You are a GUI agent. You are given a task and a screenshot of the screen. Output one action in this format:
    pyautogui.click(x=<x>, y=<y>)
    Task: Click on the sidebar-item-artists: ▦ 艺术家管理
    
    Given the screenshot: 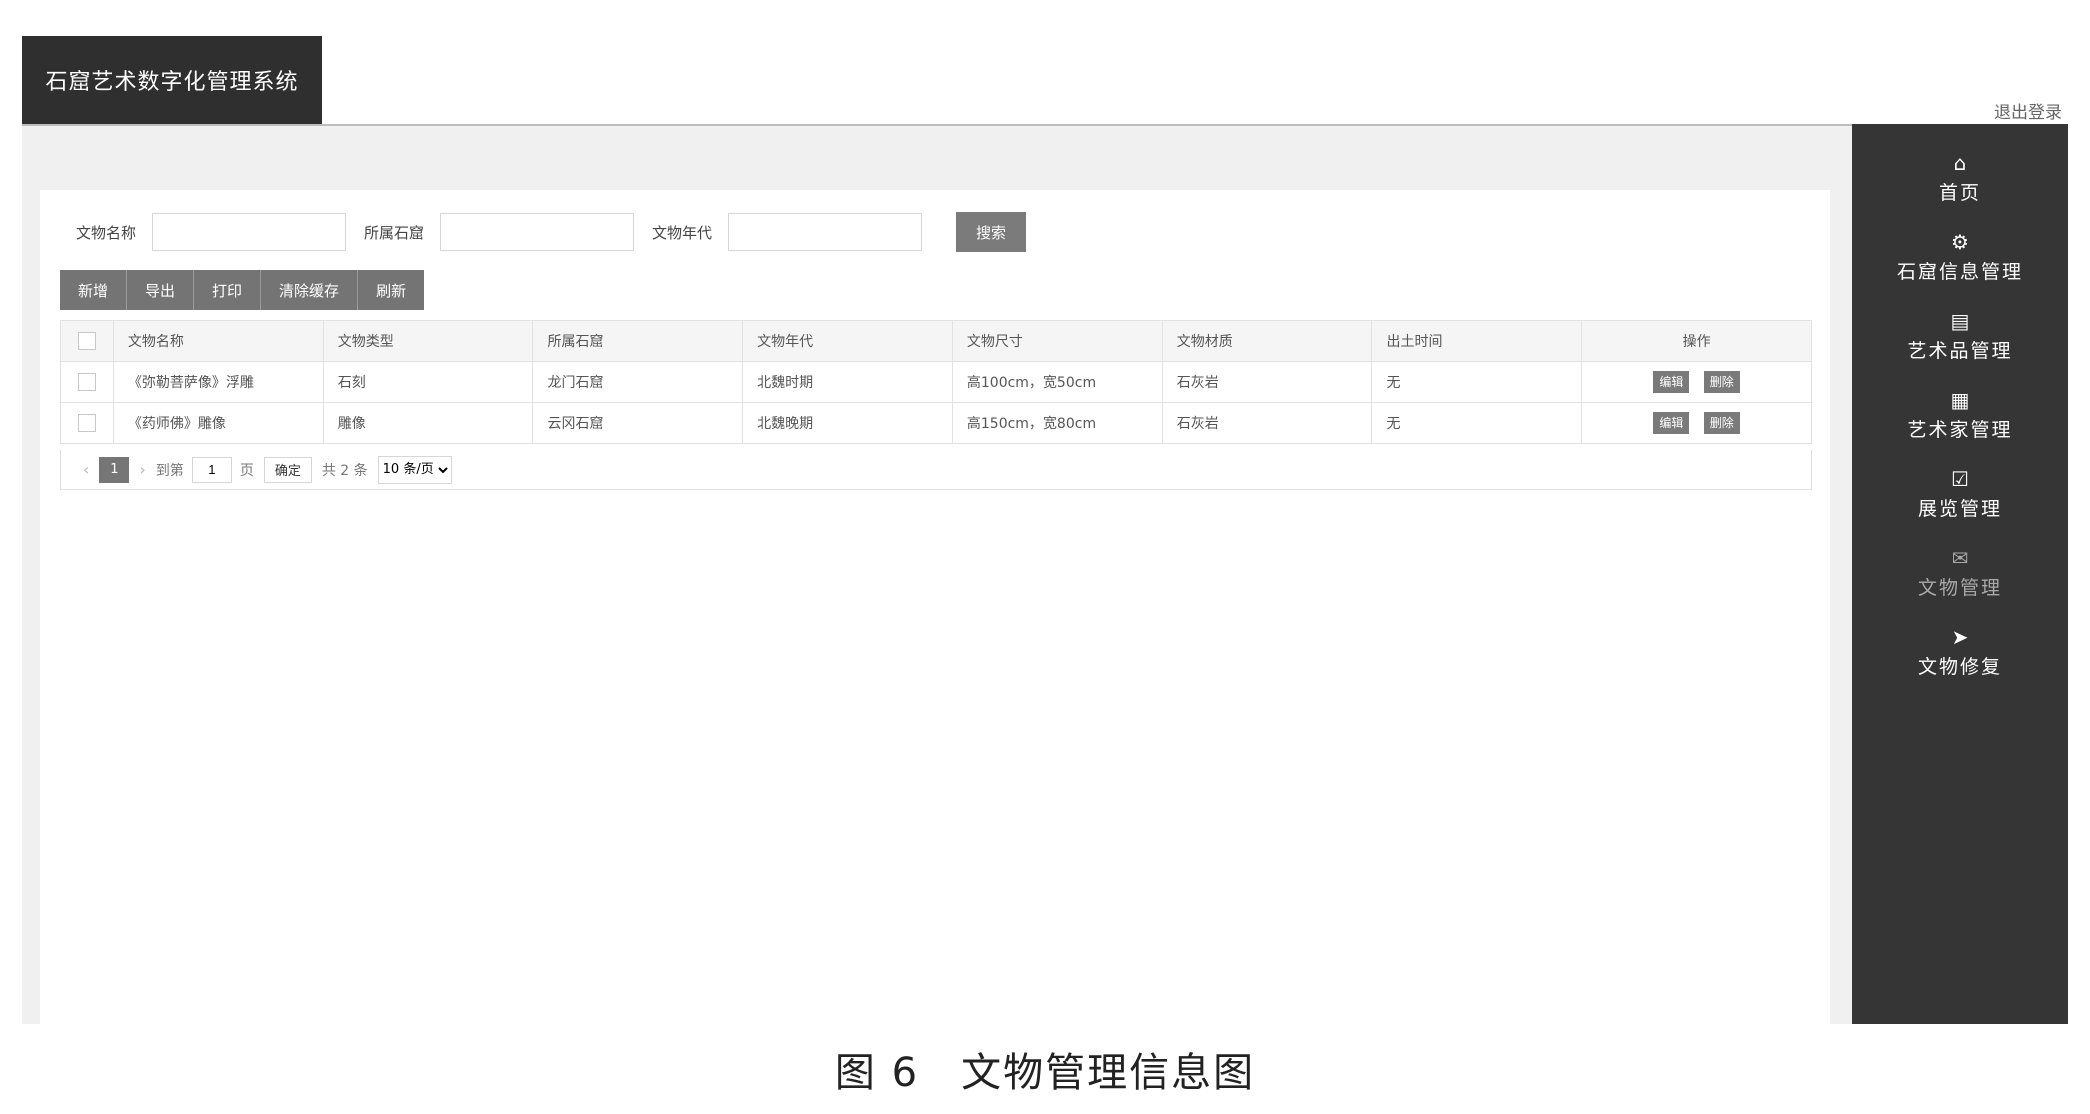 What is the action you would take?
    pyautogui.click(x=1960, y=422)
    